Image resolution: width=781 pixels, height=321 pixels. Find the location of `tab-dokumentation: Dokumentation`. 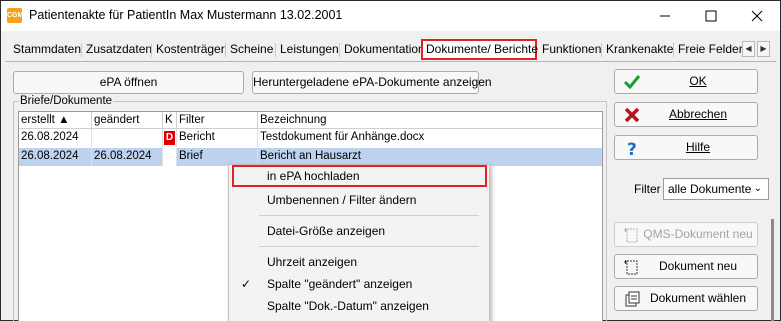

tab-dokumentation: Dokumentation is located at coordinates (384, 50).